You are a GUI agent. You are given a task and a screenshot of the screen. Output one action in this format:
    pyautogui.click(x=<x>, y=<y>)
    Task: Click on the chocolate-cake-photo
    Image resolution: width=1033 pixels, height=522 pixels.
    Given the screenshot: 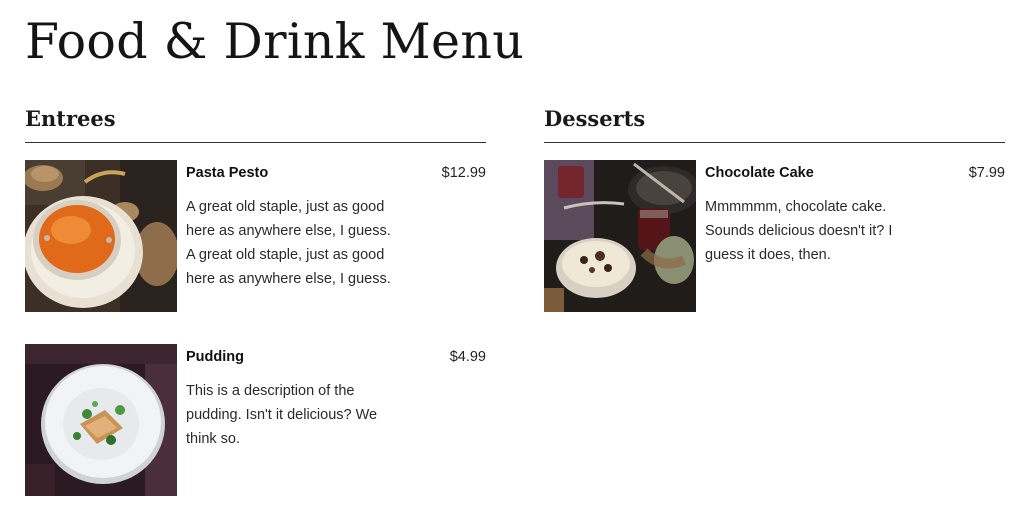 What is the action you would take?
    pyautogui.click(x=620, y=236)
    